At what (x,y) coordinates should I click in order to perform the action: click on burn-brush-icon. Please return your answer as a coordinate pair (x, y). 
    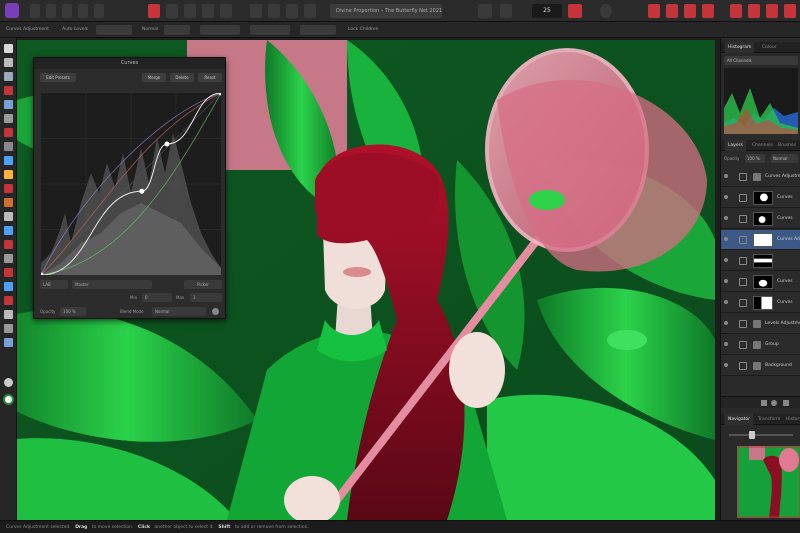
    Looking at the image, I should click on (8, 244).